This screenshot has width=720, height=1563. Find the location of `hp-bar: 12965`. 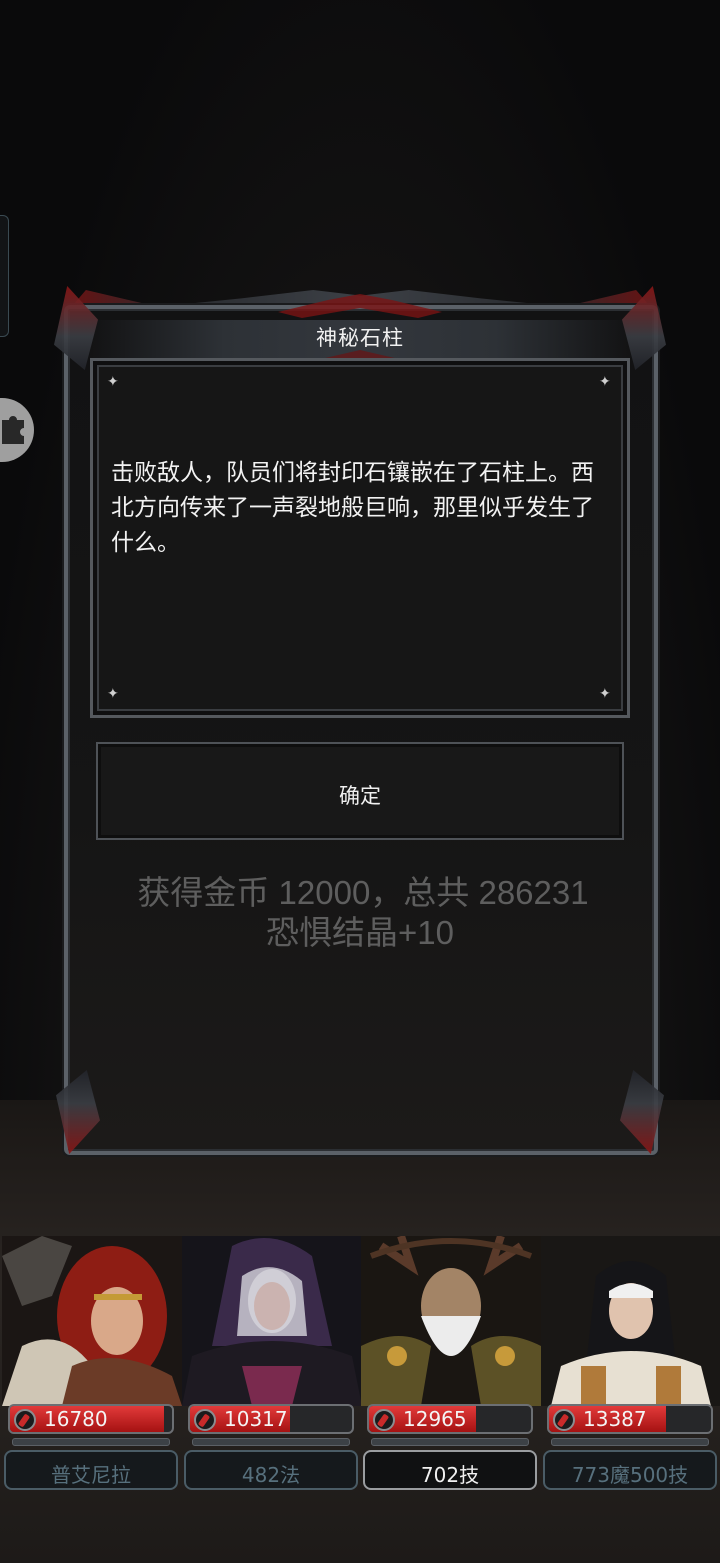

hp-bar: 12965 is located at coordinates (450, 1419).